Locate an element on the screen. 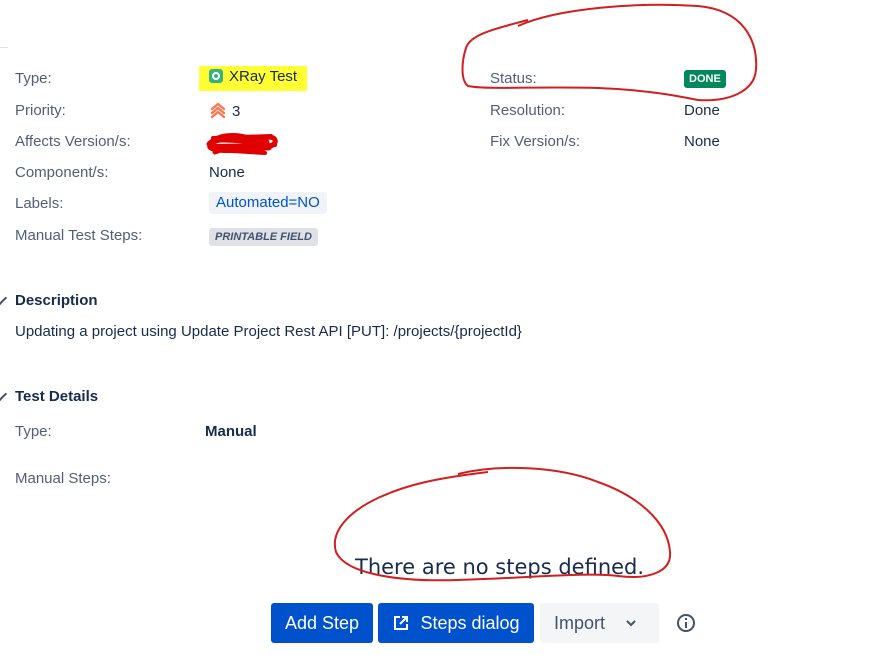 The width and height of the screenshot is (883, 666). priority-label: Priority: is located at coordinates (40, 110).